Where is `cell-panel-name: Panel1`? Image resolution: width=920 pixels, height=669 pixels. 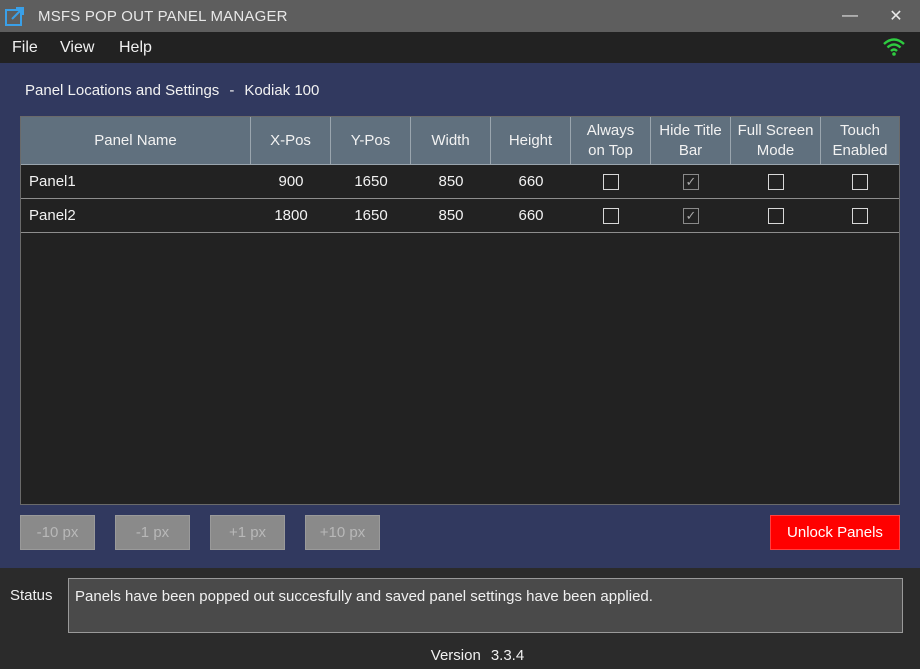 cell-panel-name: Panel1 is located at coordinates (136, 181).